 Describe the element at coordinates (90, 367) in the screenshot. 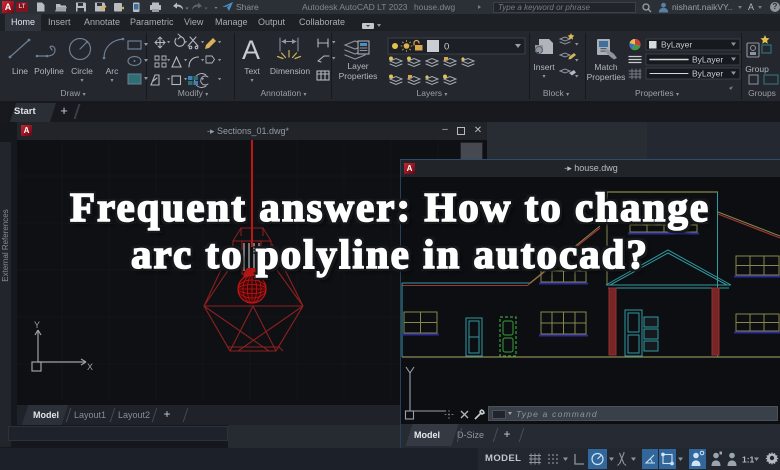

I see `svg-text: X` at that location.